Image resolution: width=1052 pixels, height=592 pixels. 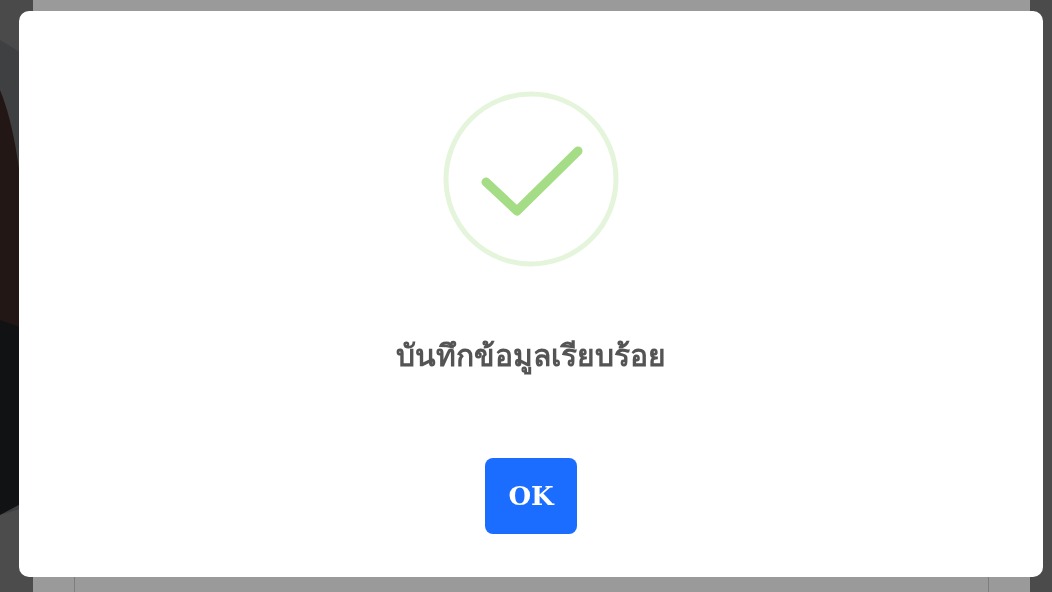 What do you see at coordinates (531, 179) in the screenshot?
I see `success-check-icon` at bounding box center [531, 179].